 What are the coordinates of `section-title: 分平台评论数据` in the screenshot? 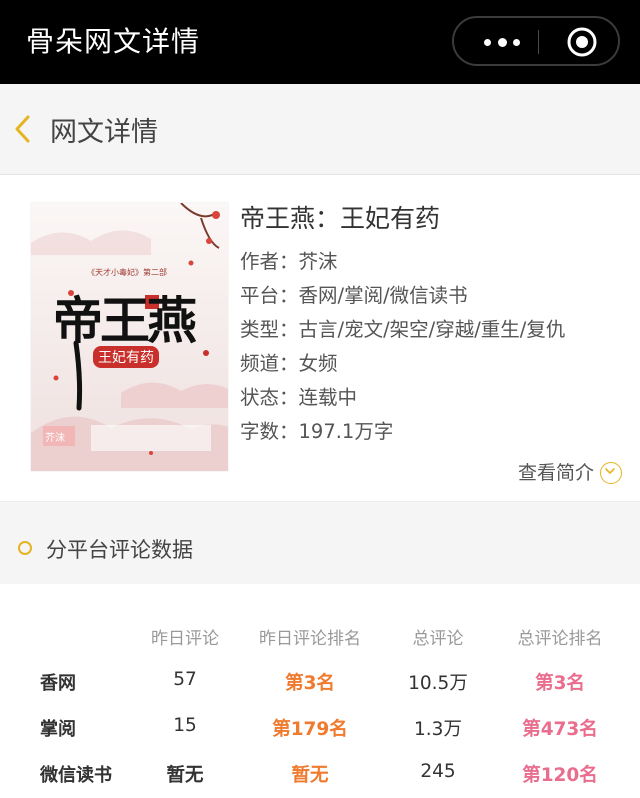 It's located at (119, 550).